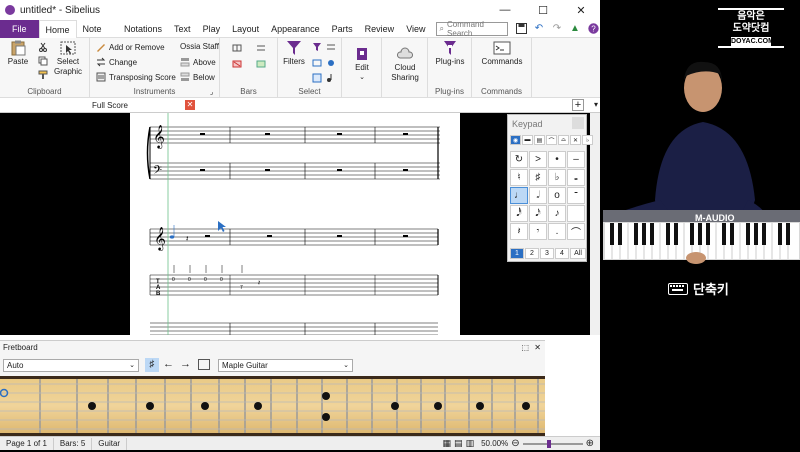  What do you see at coordinates (110, 105) in the screenshot?
I see `full-score-tab: Full Score` at bounding box center [110, 105].